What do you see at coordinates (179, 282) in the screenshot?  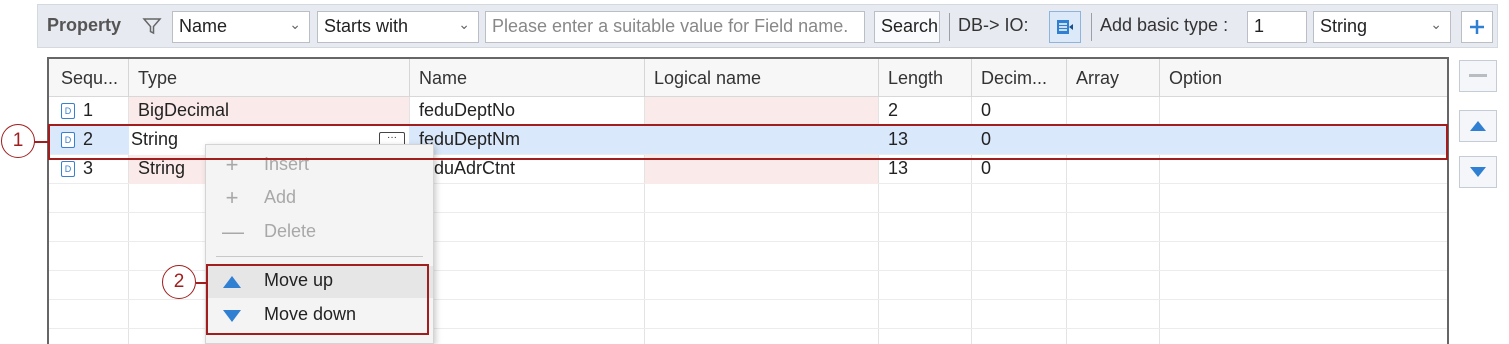 I see `callout-badge-2: 2` at bounding box center [179, 282].